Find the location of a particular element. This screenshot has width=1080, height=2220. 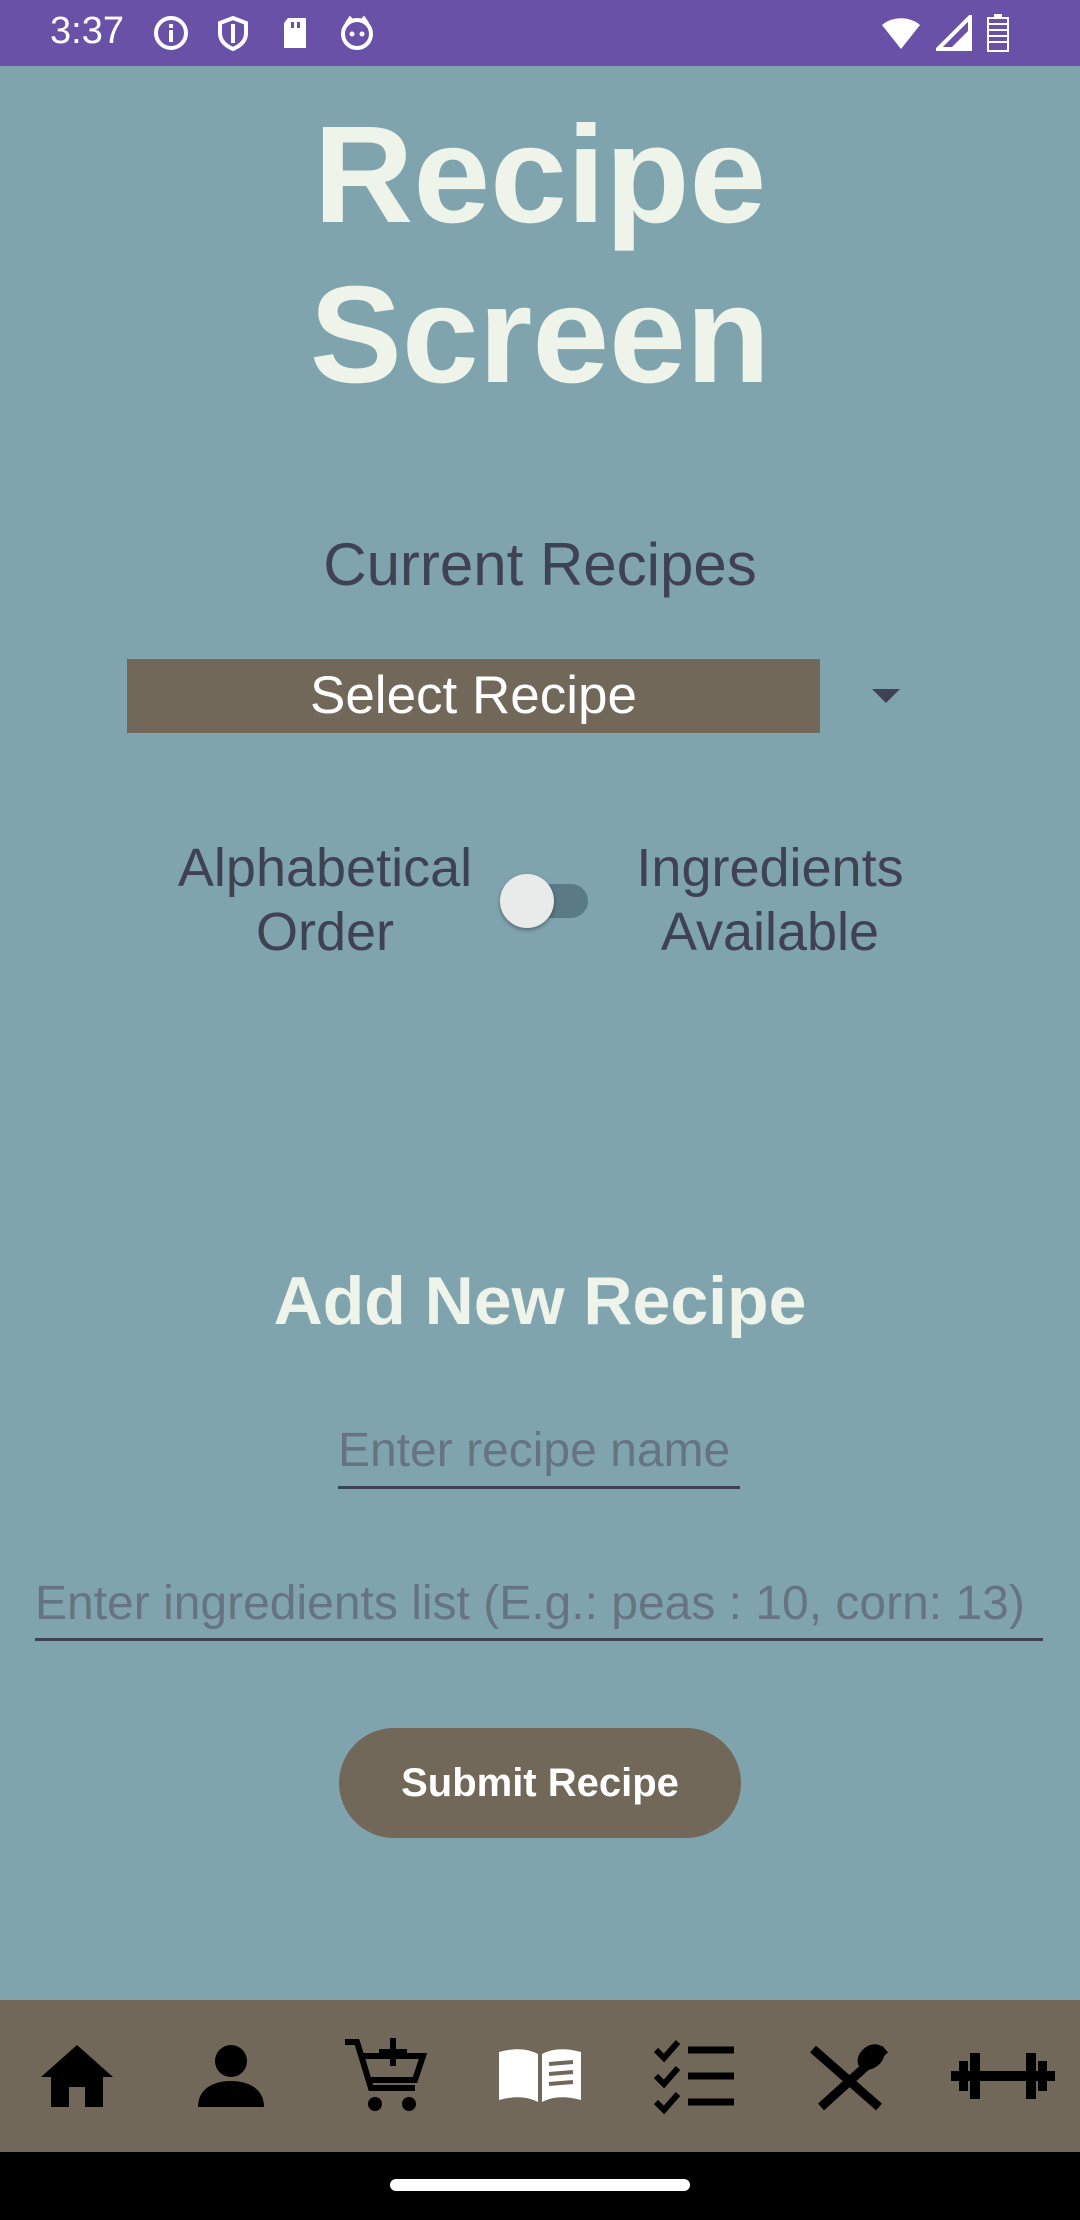

page-title-line-1: Recipe is located at coordinates (540, 175).